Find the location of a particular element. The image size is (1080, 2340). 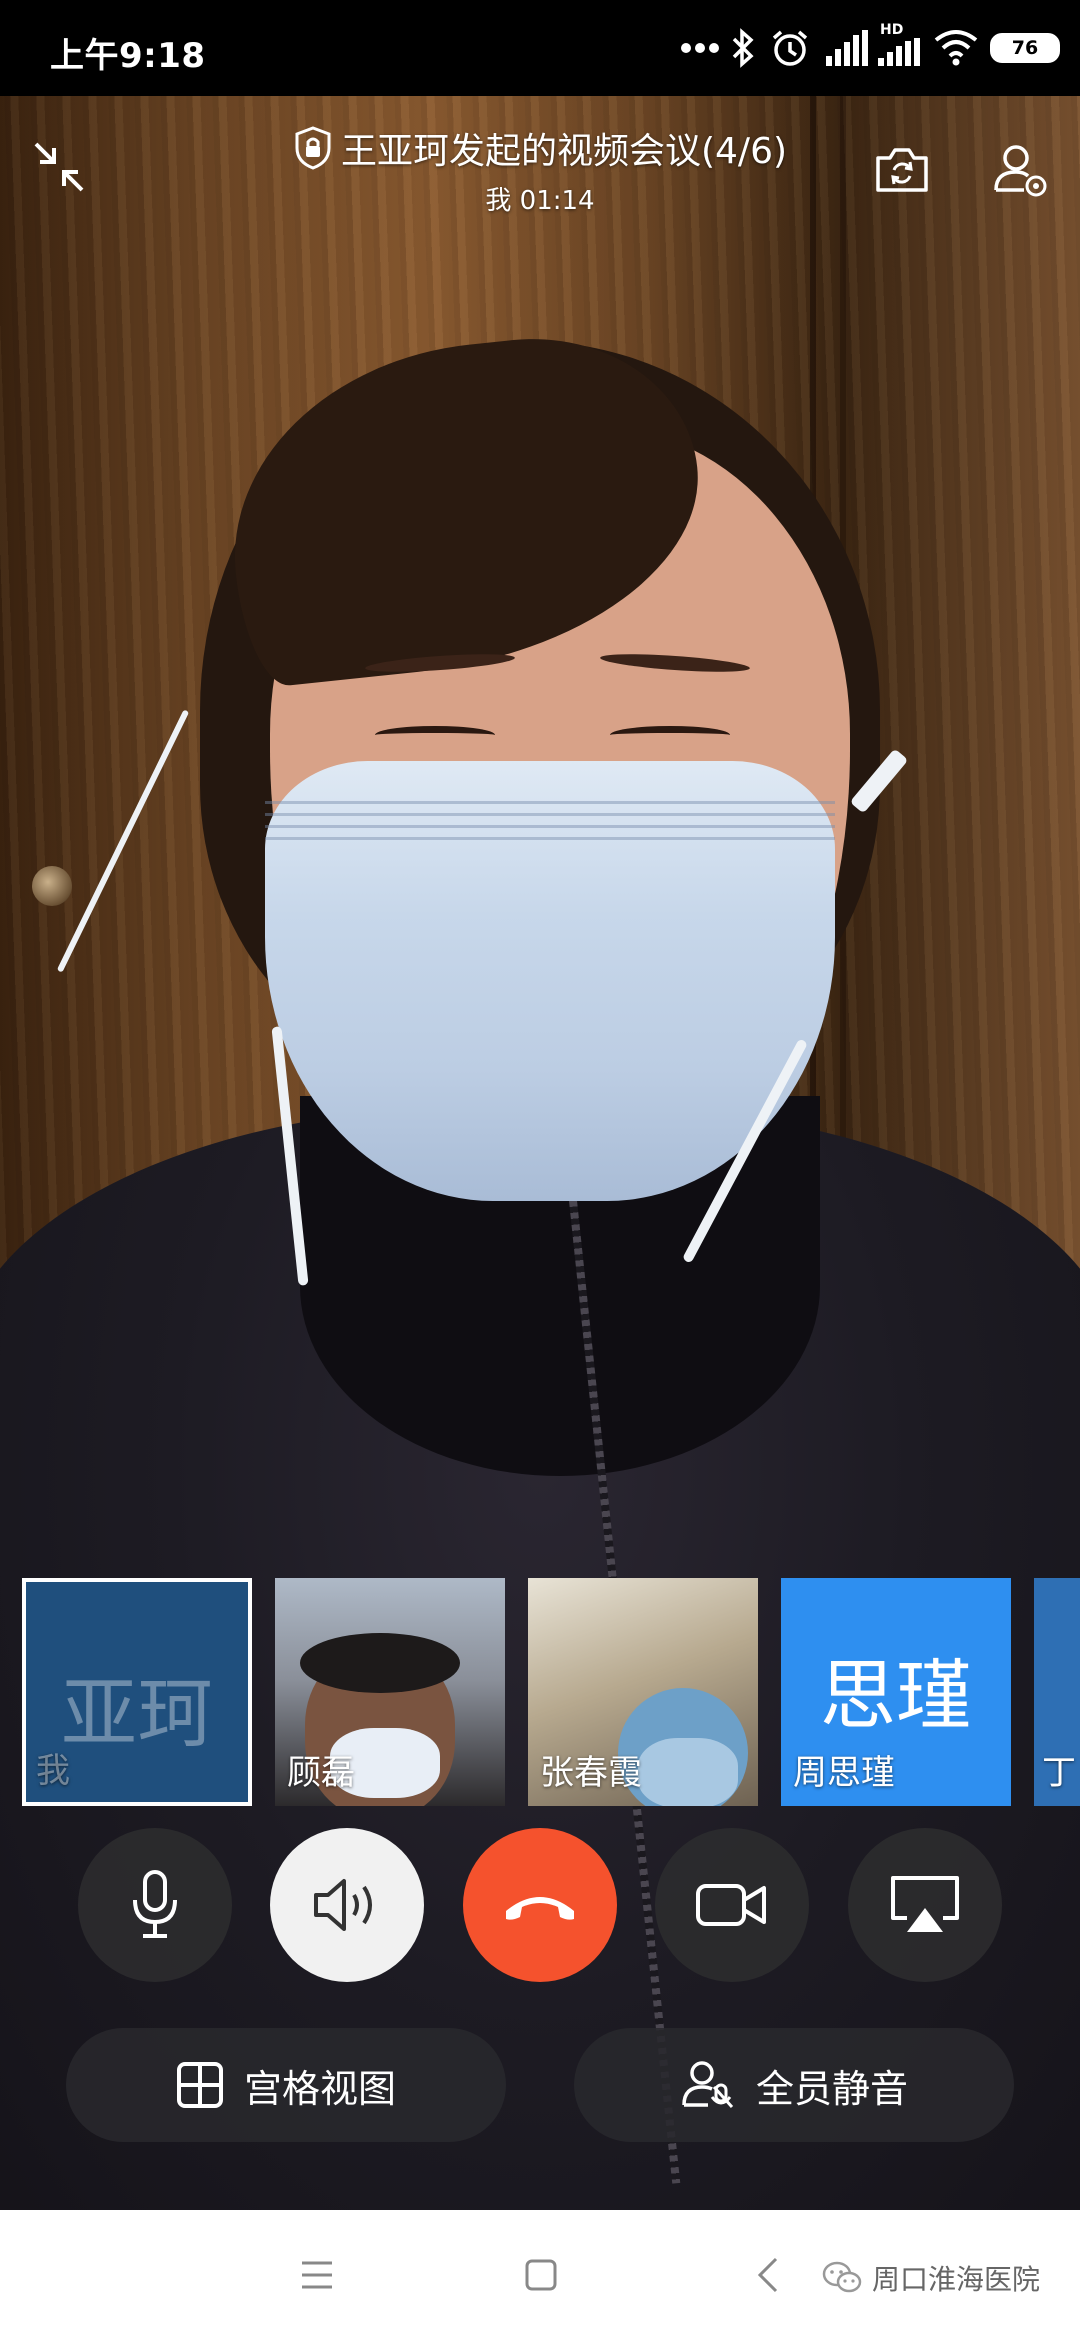

participant-tile: 丁 is located at coordinates (1057, 1692).